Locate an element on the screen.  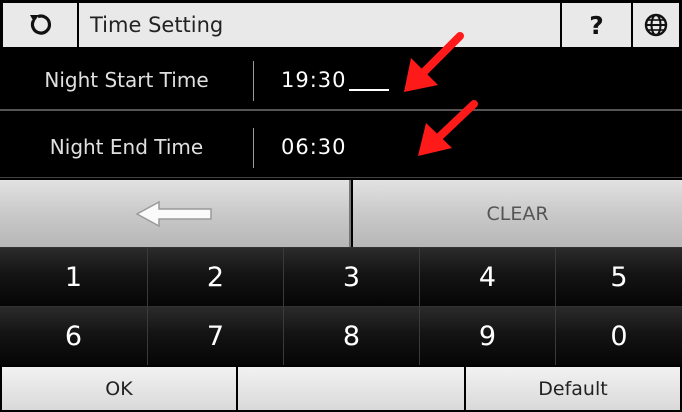
help-button: ? is located at coordinates (597, 25).